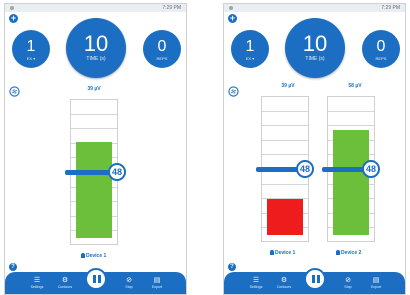 This screenshot has height=295, width=410. What do you see at coordinates (117, 172) in the screenshot?
I see `threshold-slider-handle: 48` at bounding box center [117, 172].